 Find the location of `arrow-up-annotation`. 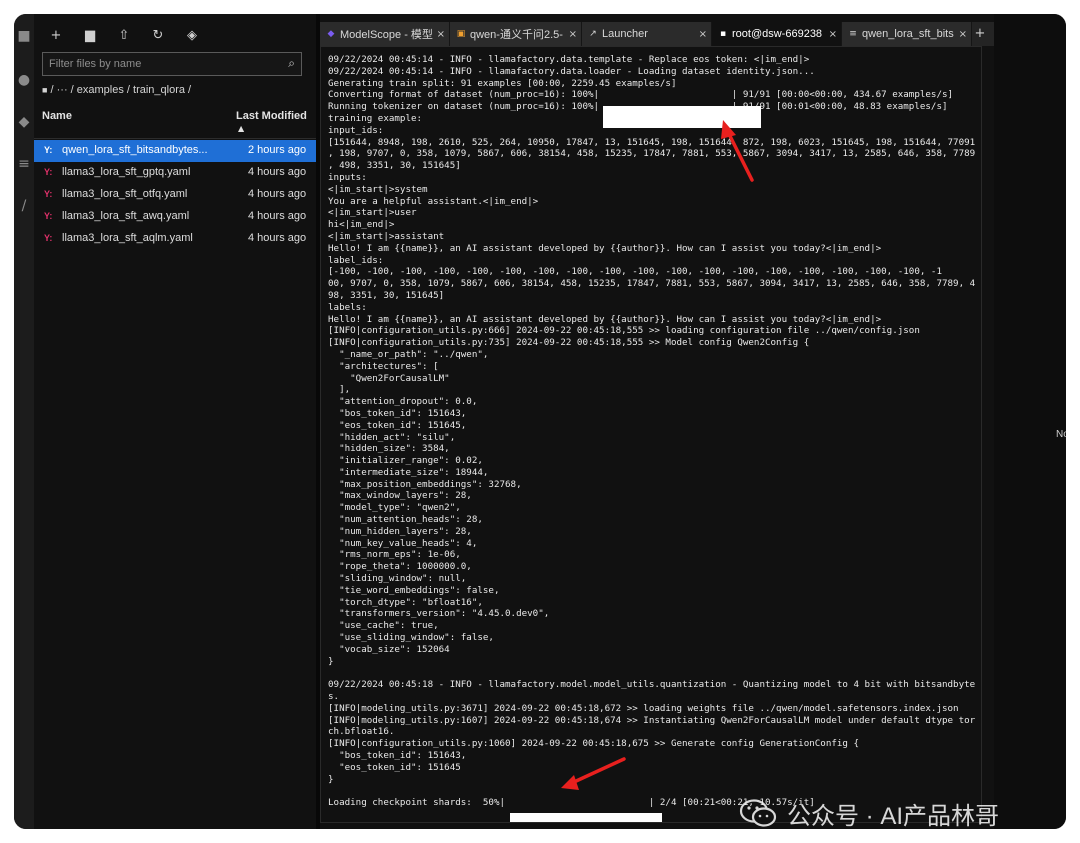

arrow-up-annotation is located at coordinates (737, 151).